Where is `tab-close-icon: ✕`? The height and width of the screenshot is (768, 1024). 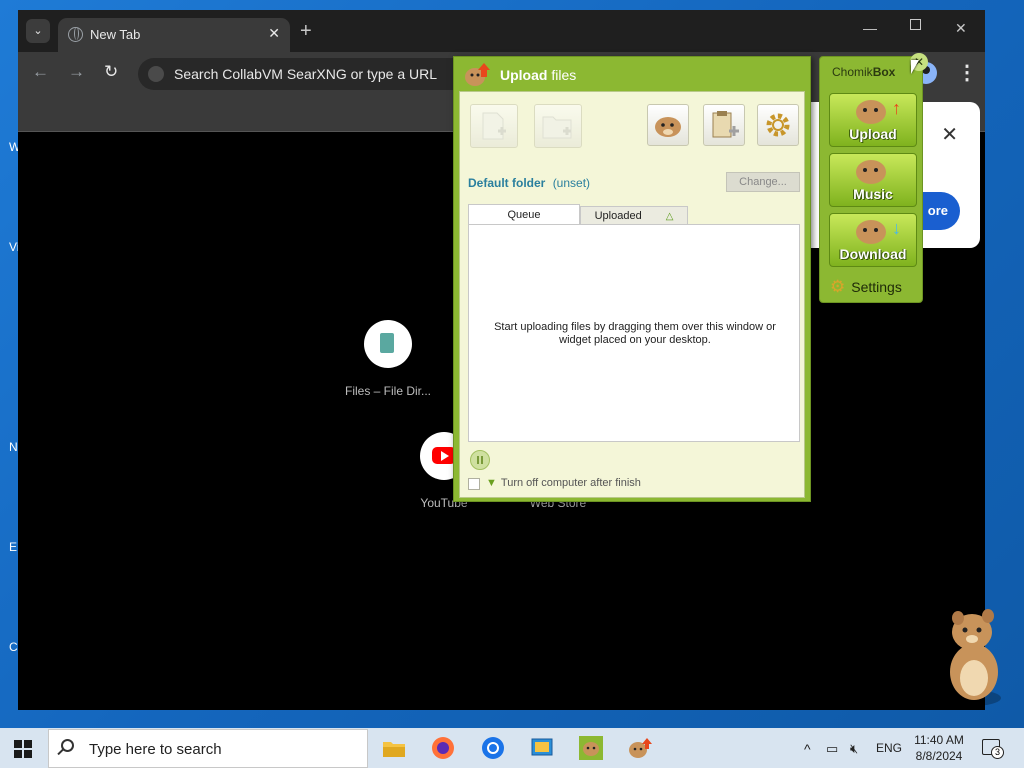
tab-close-icon: ✕ is located at coordinates (274, 33).